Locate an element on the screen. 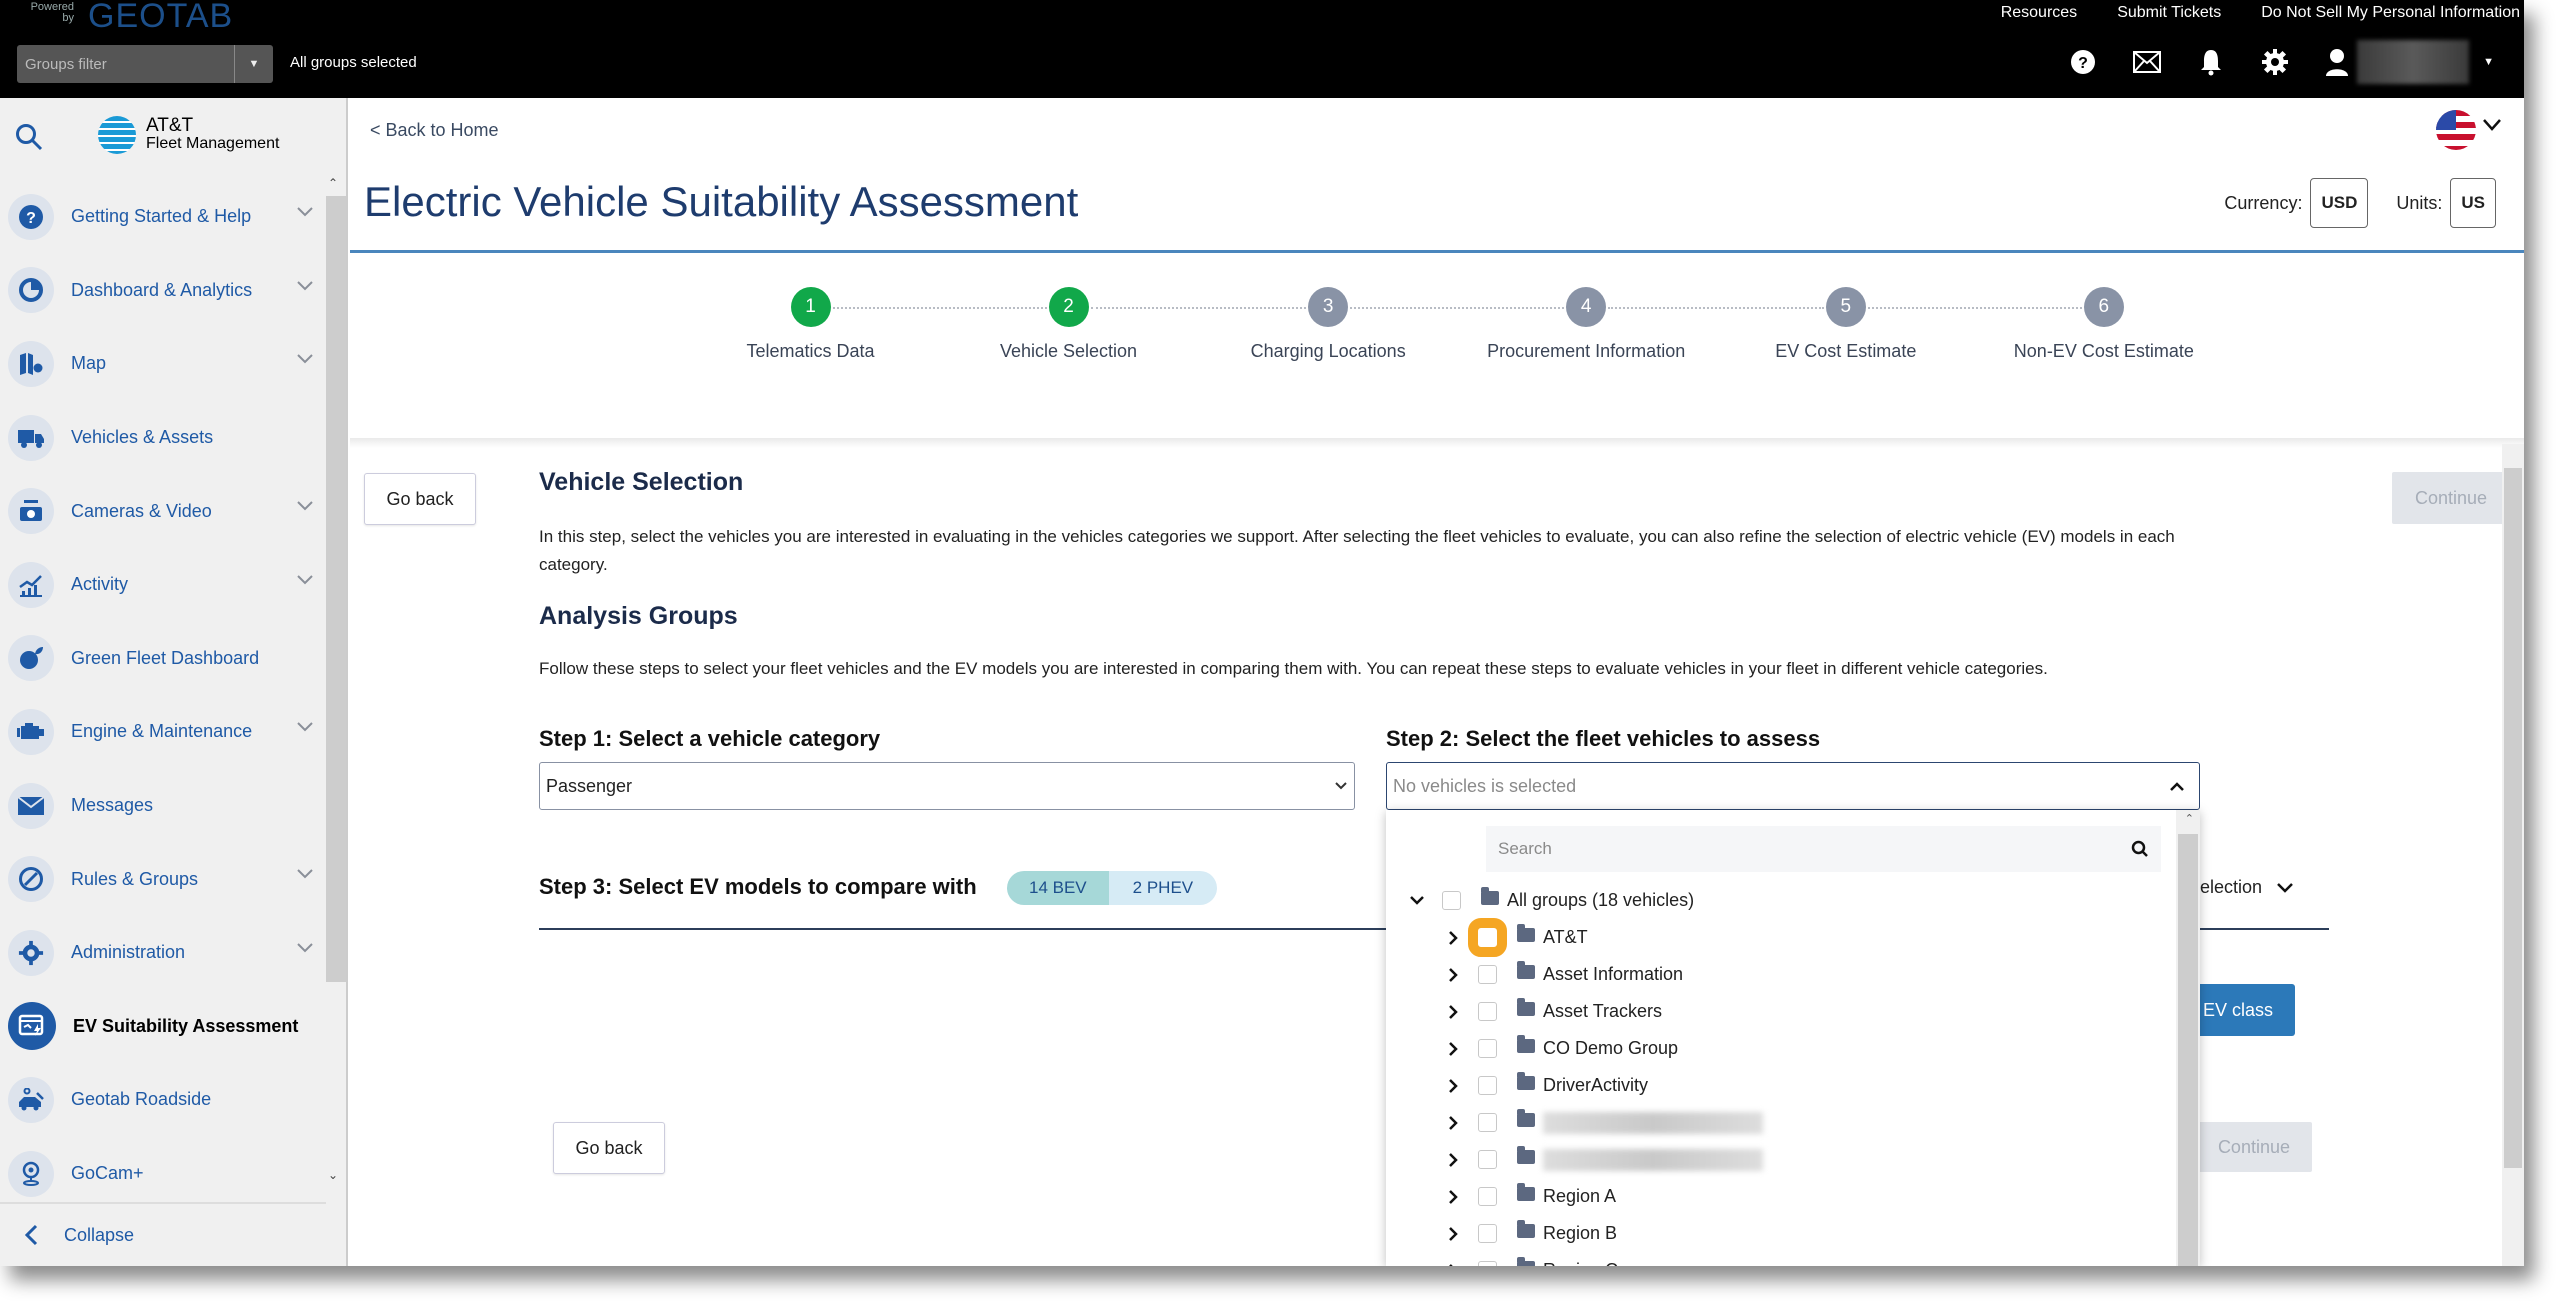 This screenshot has width=2560, height=1301. notifications-button is located at coordinates (2211, 62).